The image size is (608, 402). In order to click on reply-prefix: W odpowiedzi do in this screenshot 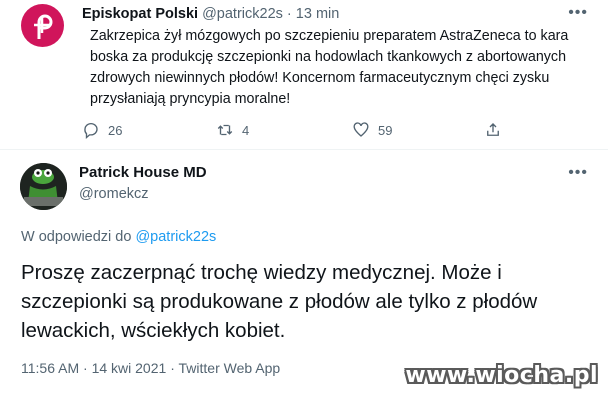, I will do `click(76, 237)`.